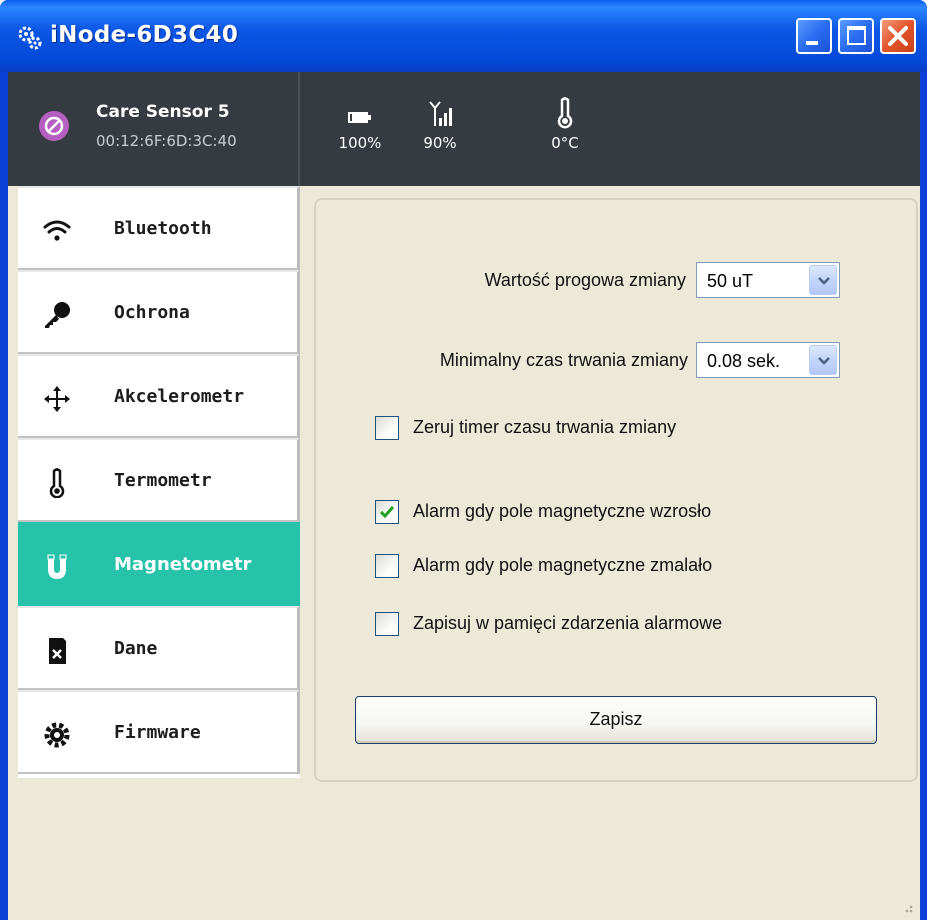  I want to click on key-icon, so click(57, 315).